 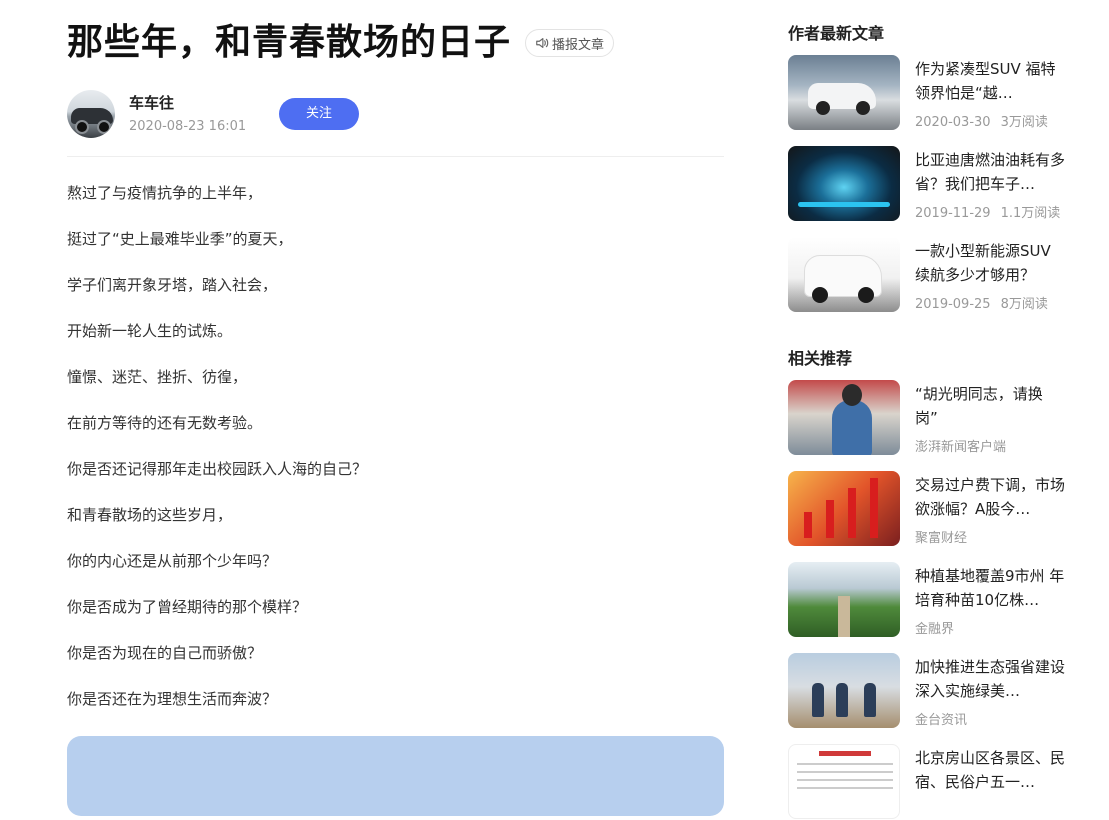 What do you see at coordinates (217, 469) in the screenshot?
I see `paragraph: 你是否还记得那年走出校园跃入人海的自己？` at bounding box center [217, 469].